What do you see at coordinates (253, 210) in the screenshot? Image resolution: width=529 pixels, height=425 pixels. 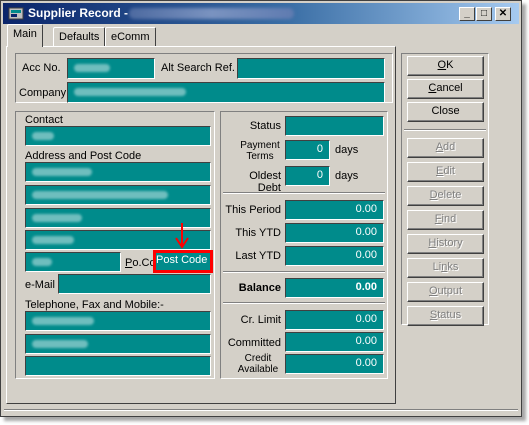 I see `this-period-label: This Period` at bounding box center [253, 210].